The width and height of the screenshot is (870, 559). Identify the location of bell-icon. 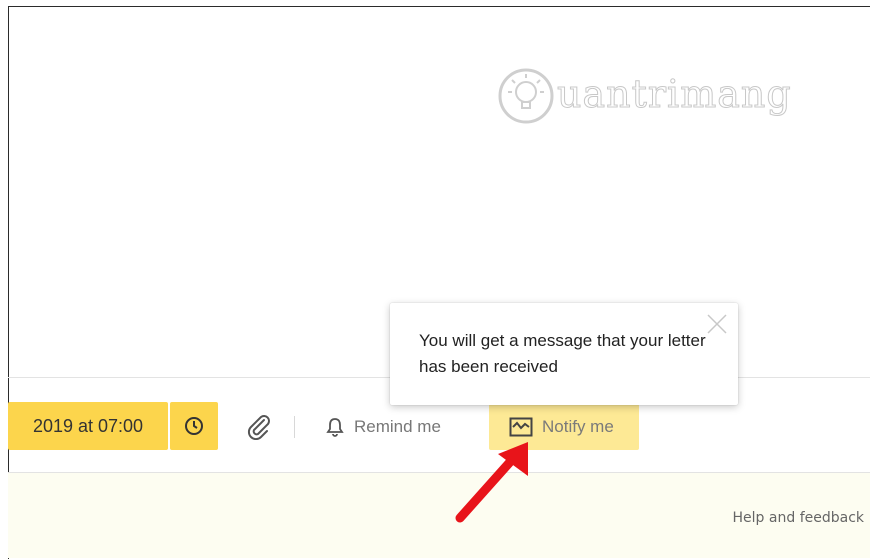
(335, 427).